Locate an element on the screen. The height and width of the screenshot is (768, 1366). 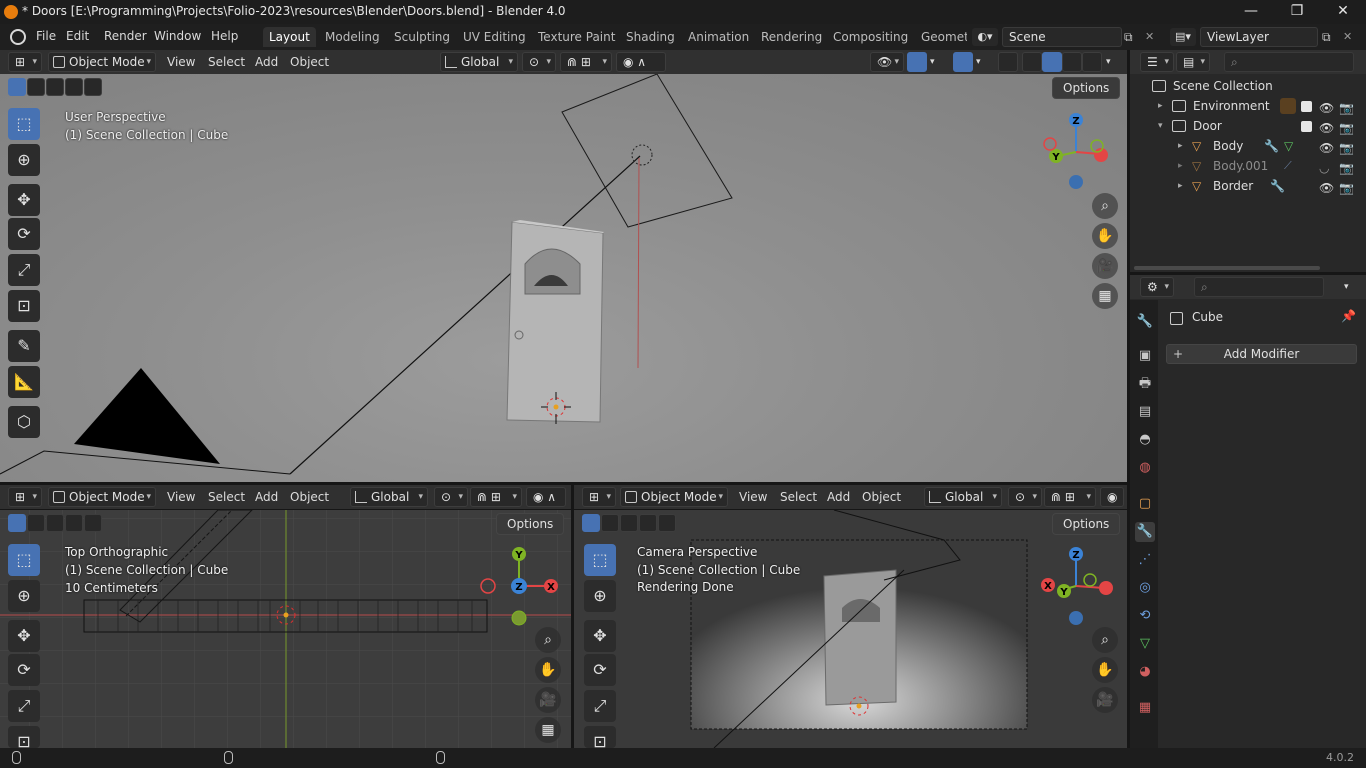
select-intersect-icon is located at coordinates (667, 523).